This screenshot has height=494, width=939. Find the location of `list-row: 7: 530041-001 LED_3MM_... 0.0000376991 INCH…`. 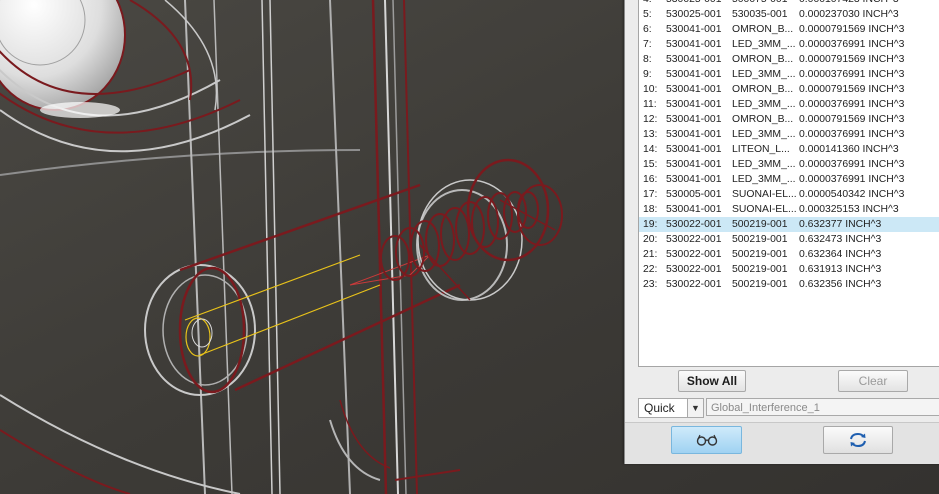

list-row: 7: 530041-001 LED_3MM_... 0.0000376991 INCH… is located at coordinates (789, 44).